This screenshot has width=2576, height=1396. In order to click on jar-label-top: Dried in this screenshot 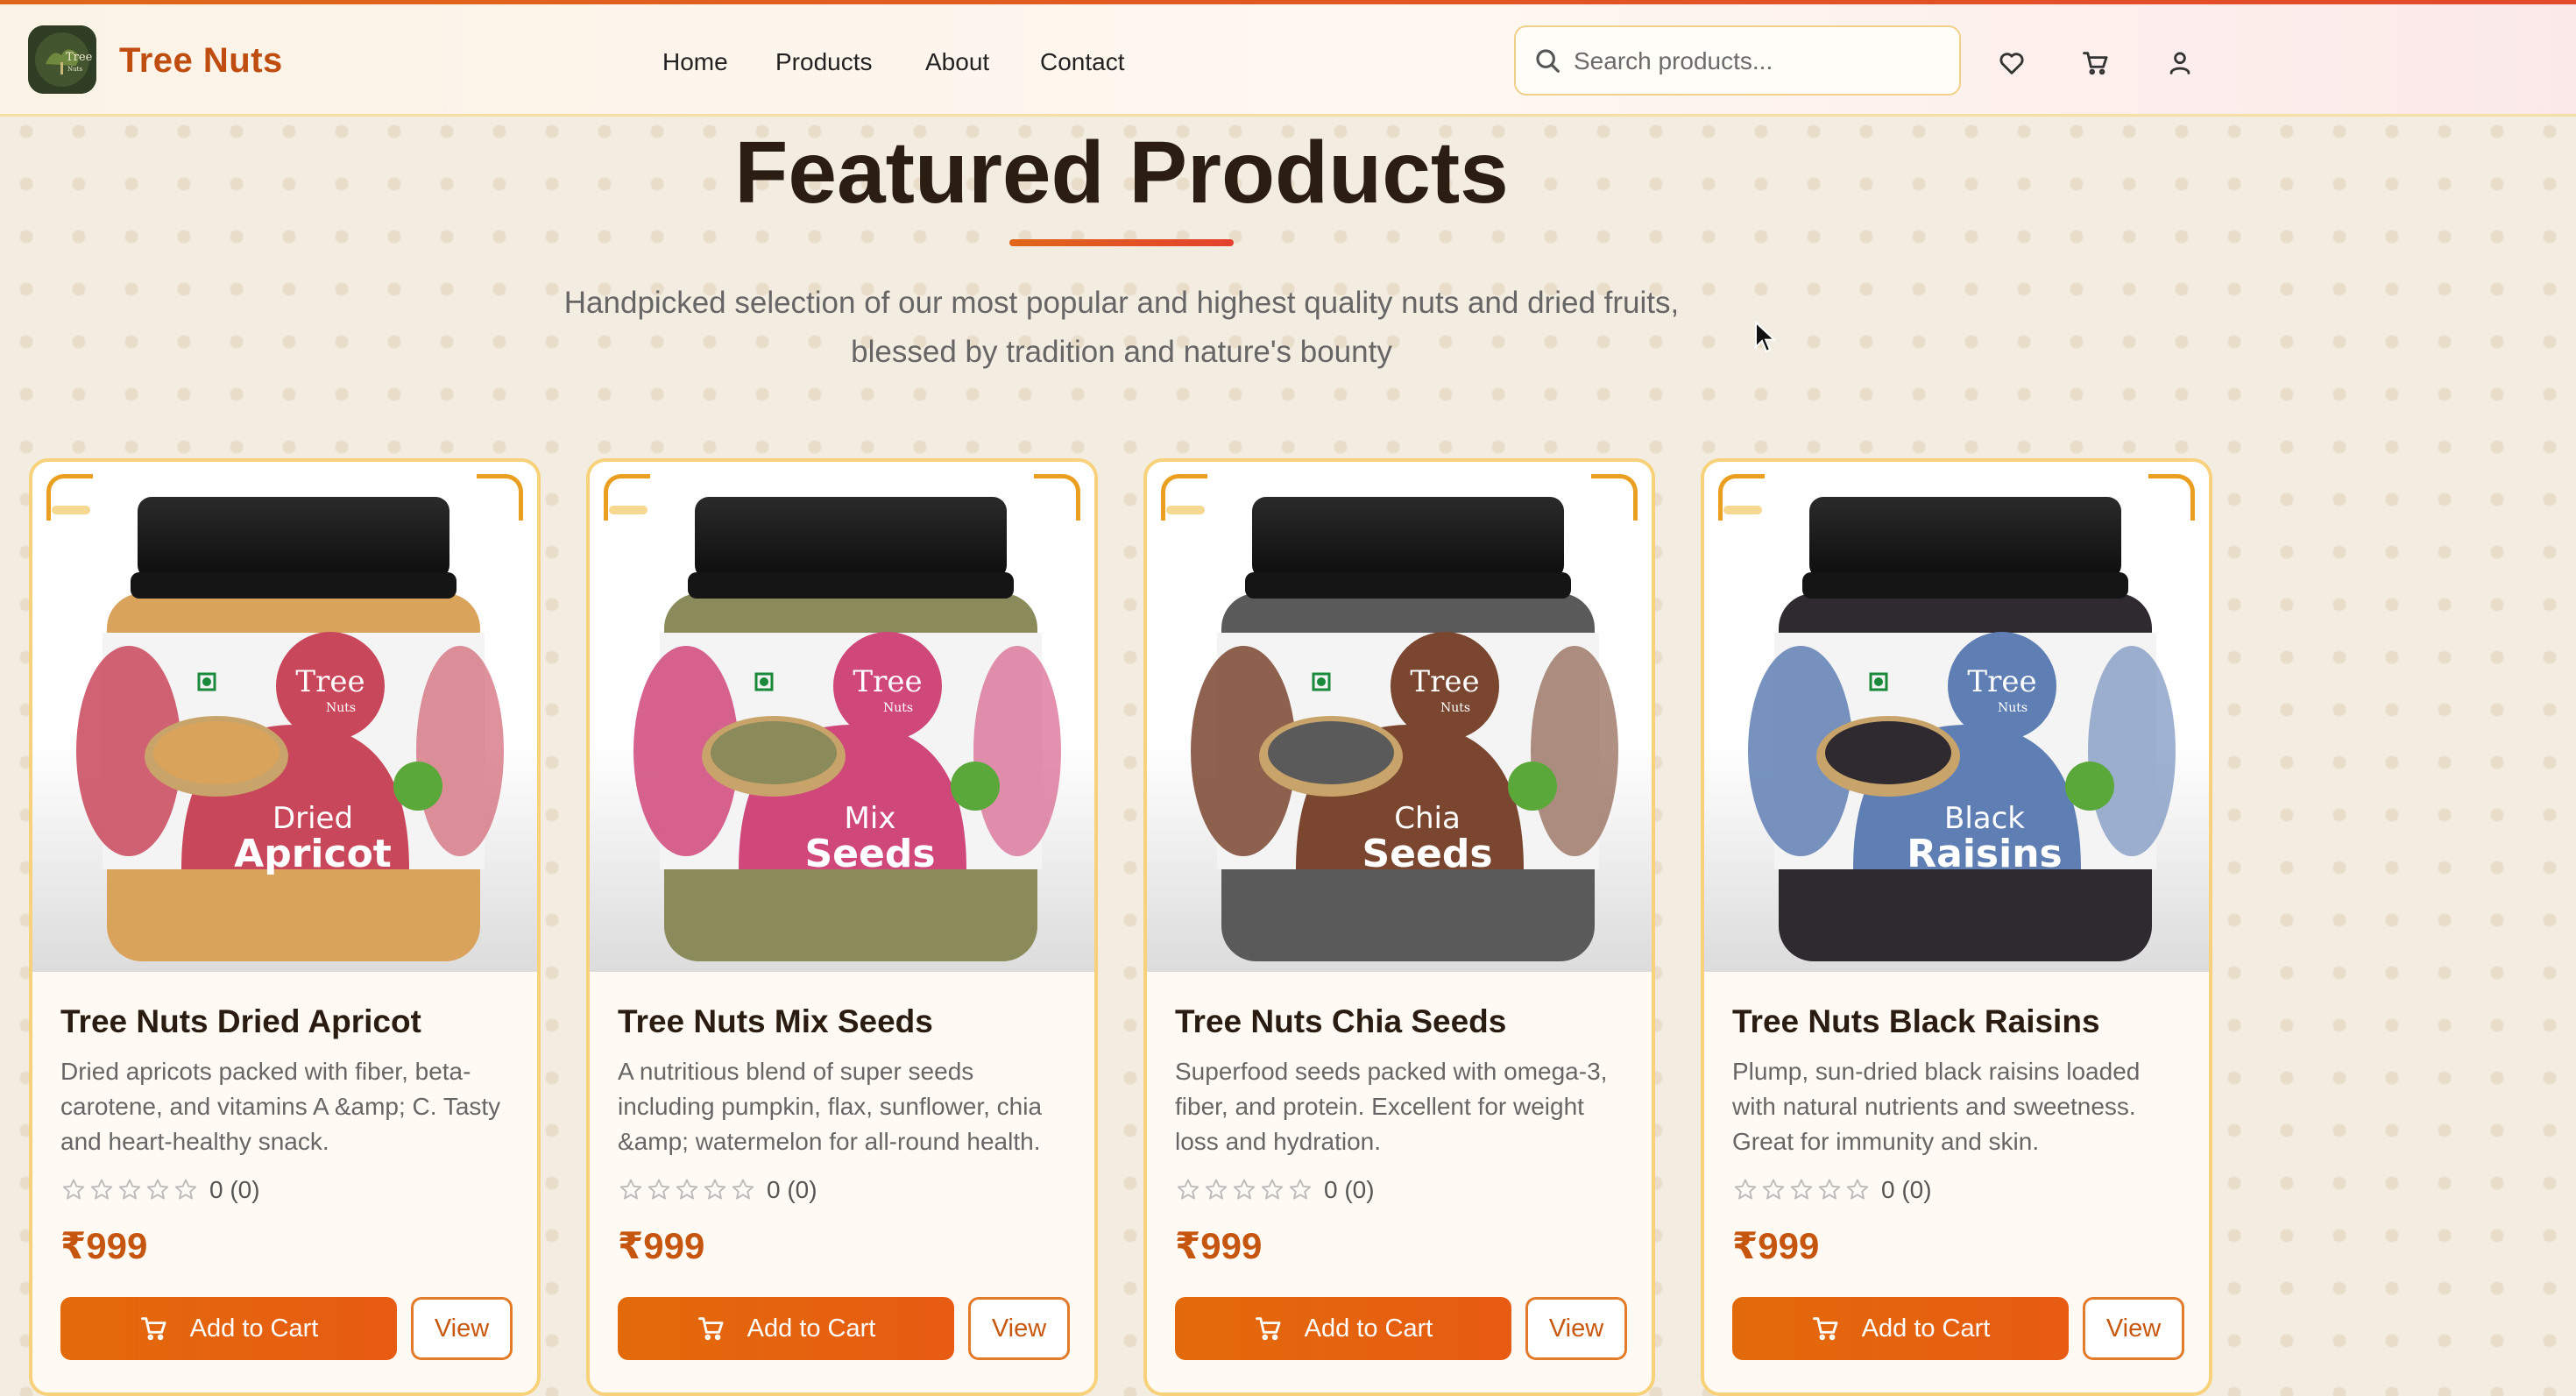, I will do `click(312, 818)`.